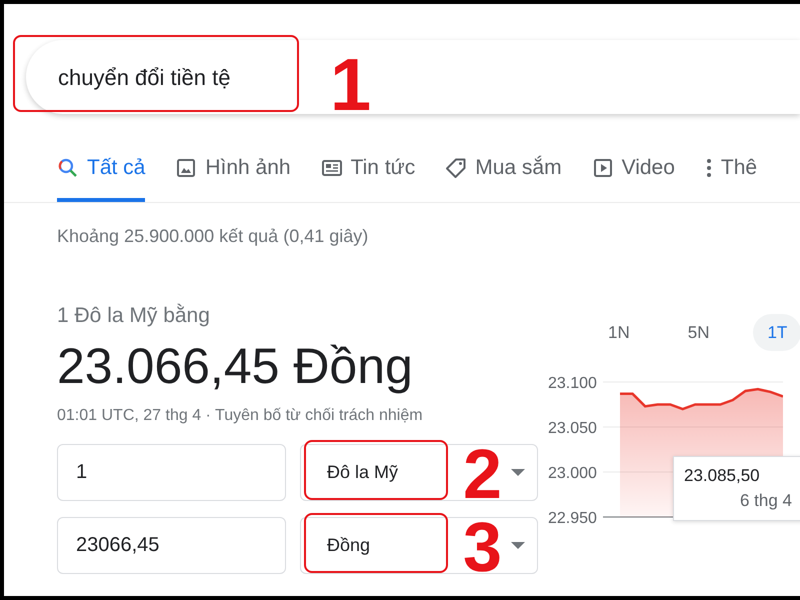 The width and height of the screenshot is (800, 600). Describe the element at coordinates (731, 173) in the screenshot. I see `nav-tab: Thê` at that location.